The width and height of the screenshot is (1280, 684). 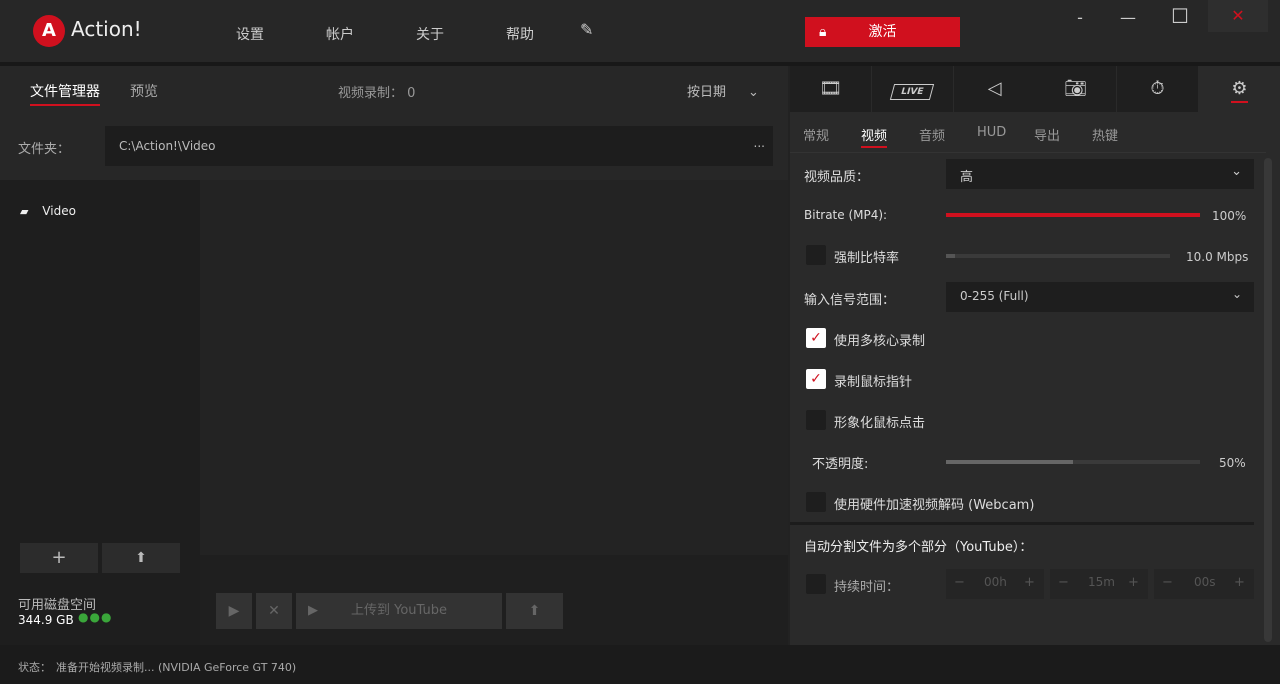 I want to click on tree-item-label: Video, so click(x=59, y=211).